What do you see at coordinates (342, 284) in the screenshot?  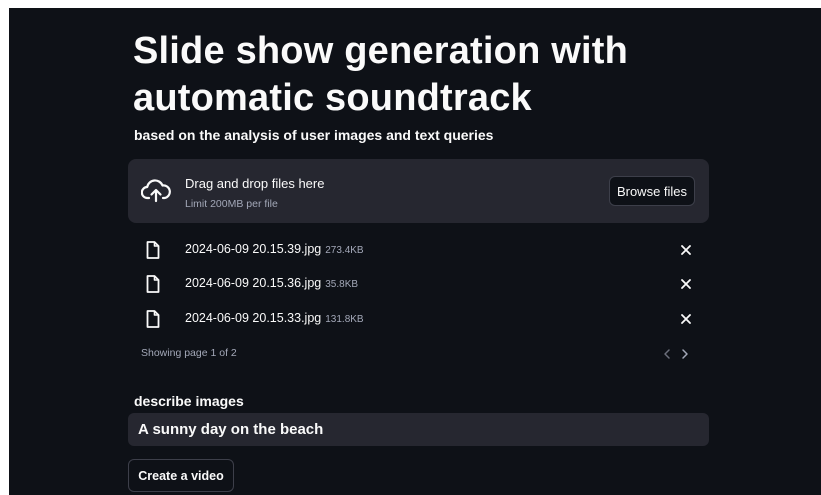 I see `file-size: 35.8KB` at bounding box center [342, 284].